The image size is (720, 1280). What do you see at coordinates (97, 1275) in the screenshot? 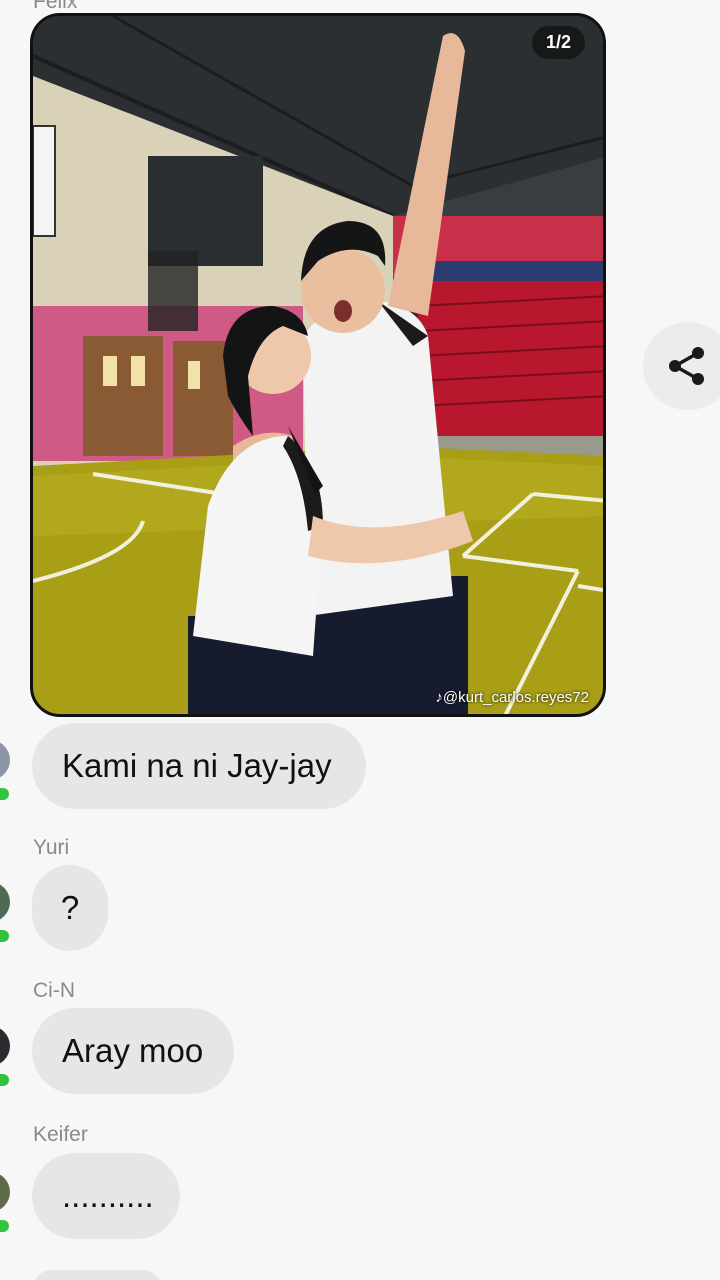
I see `message-bubble` at bounding box center [97, 1275].